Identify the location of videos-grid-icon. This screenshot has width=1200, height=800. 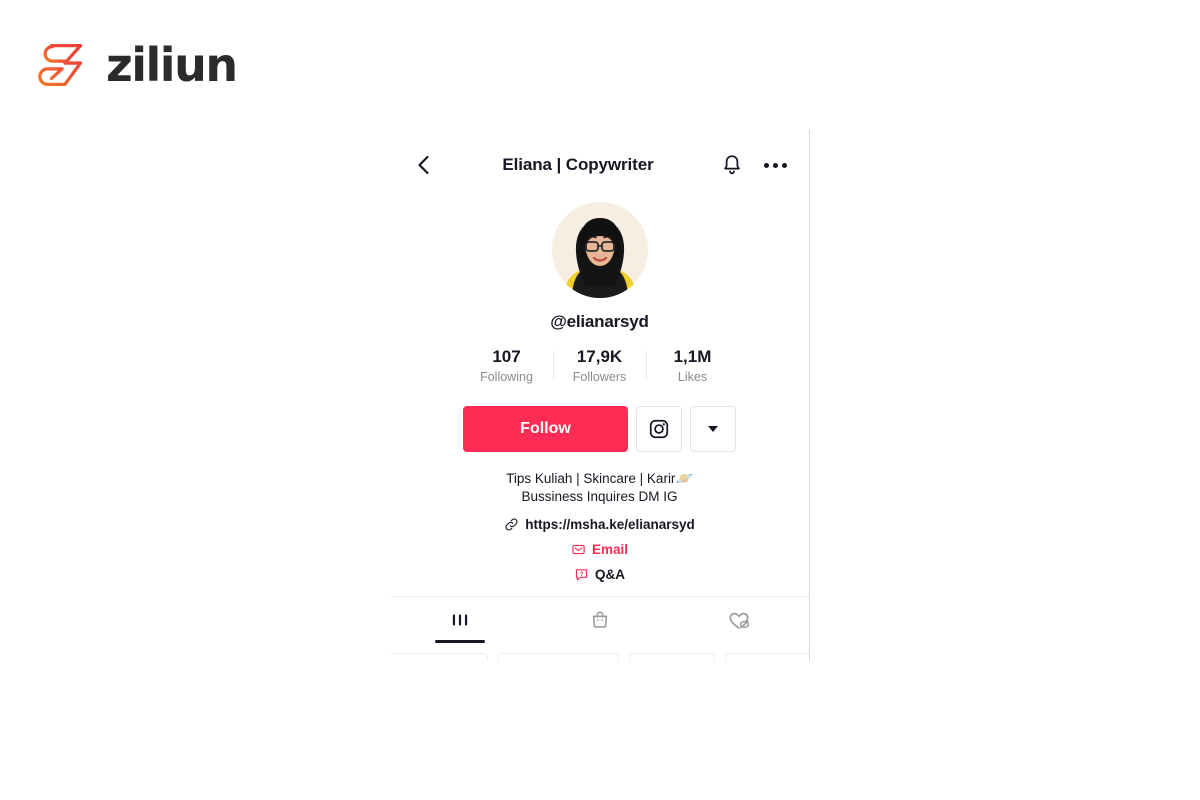
(459, 620).